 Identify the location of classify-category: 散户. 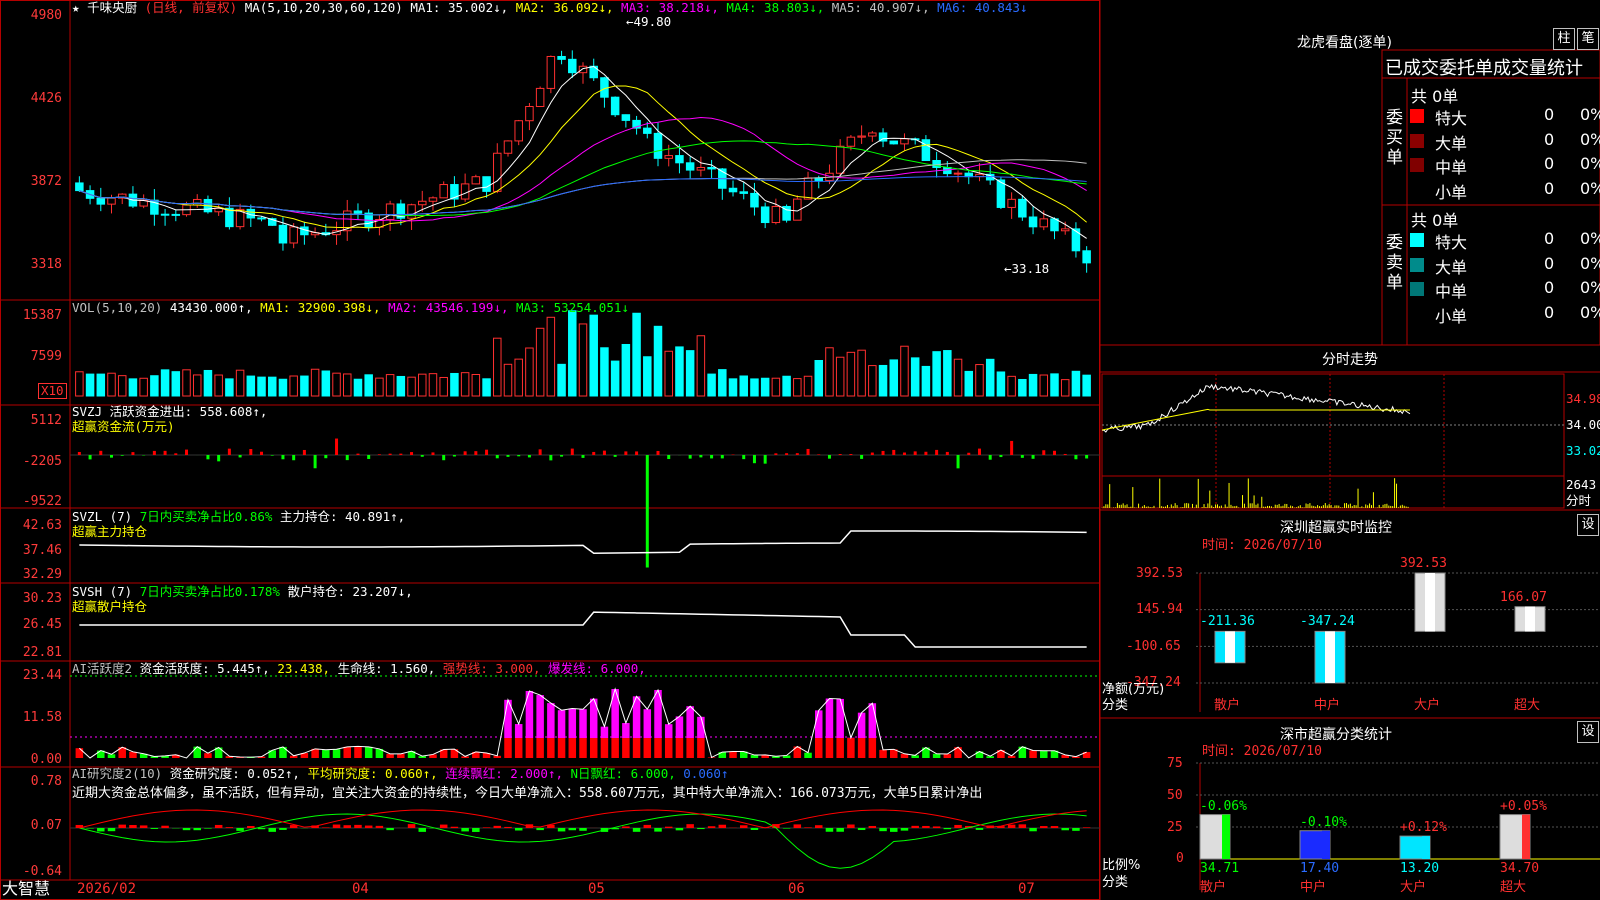
(1213, 887).